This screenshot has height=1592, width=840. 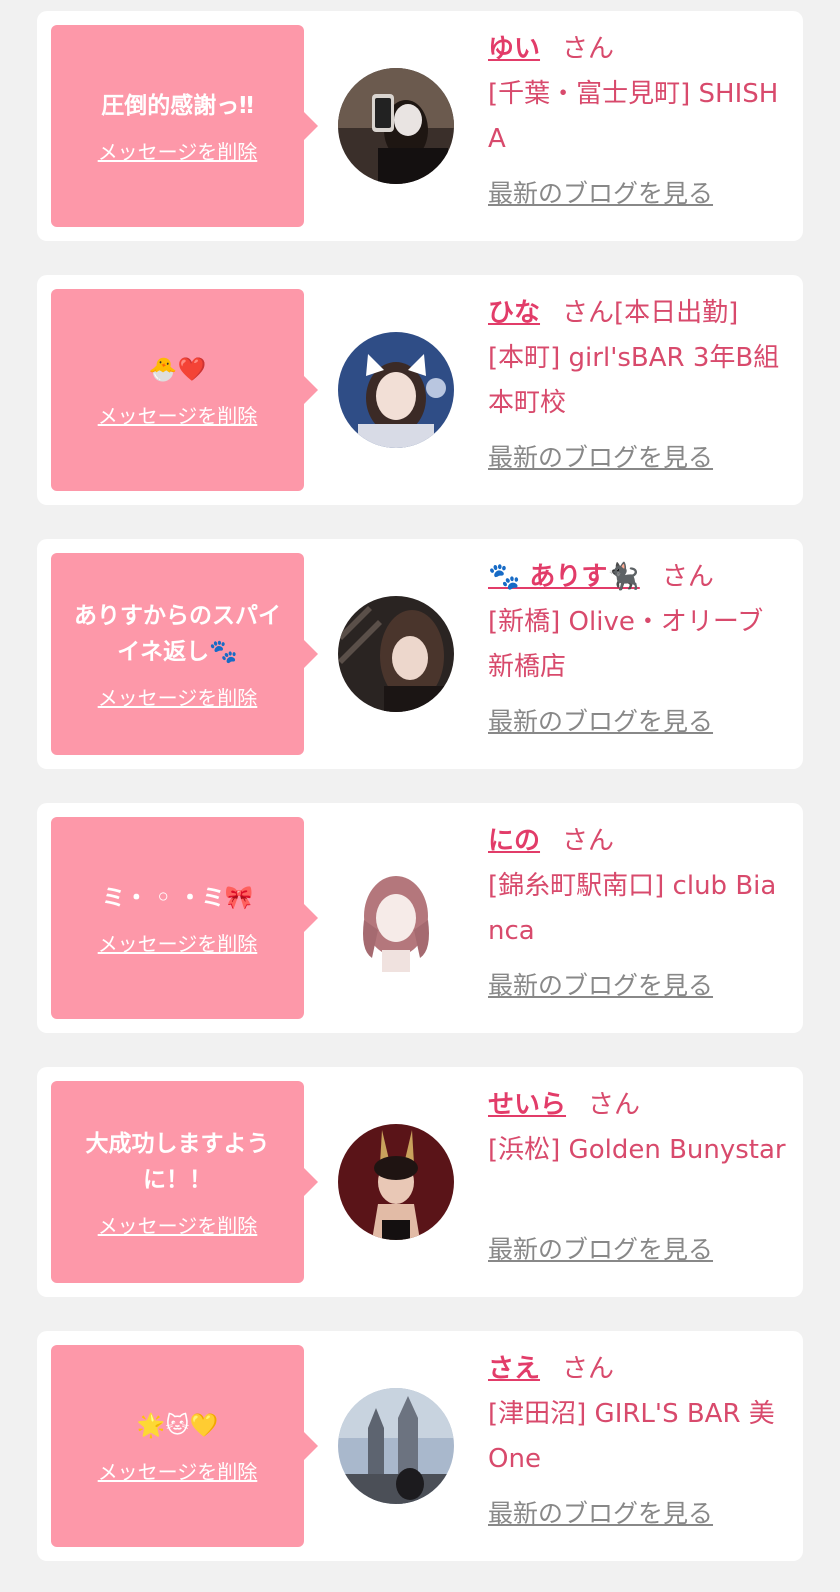 I want to click on honorific: さん[本日出勤], so click(x=650, y=313).